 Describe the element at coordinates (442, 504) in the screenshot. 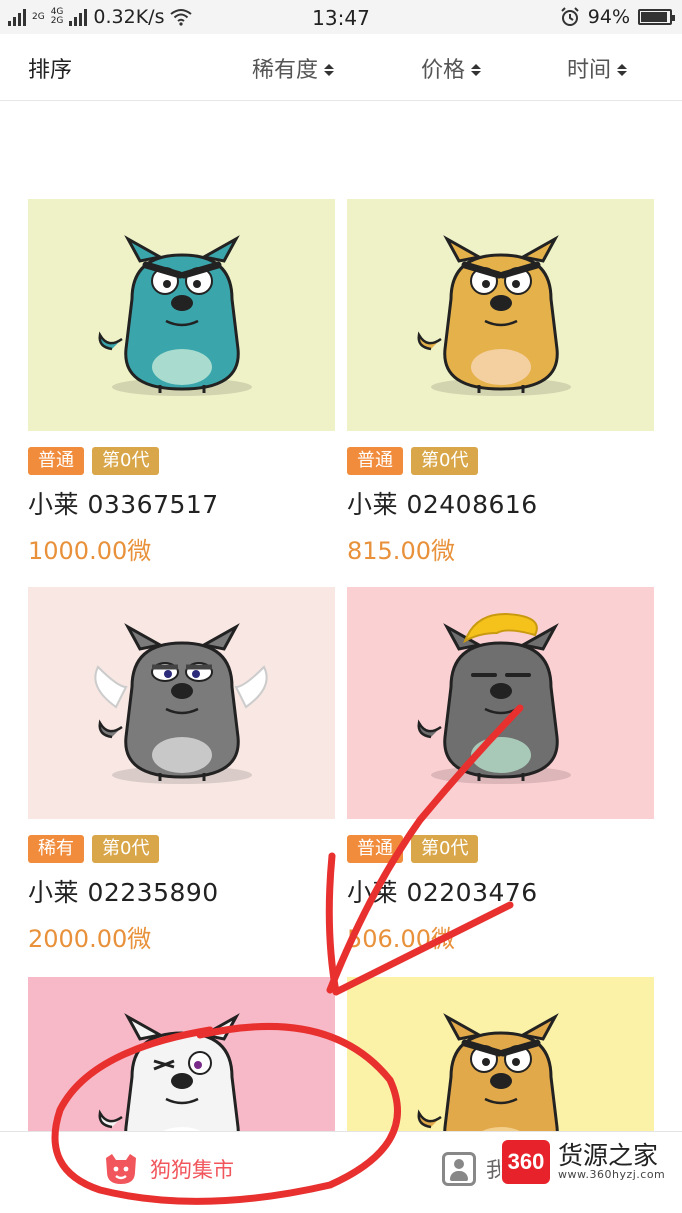

I see `dog-name: 小莱 02408616` at that location.